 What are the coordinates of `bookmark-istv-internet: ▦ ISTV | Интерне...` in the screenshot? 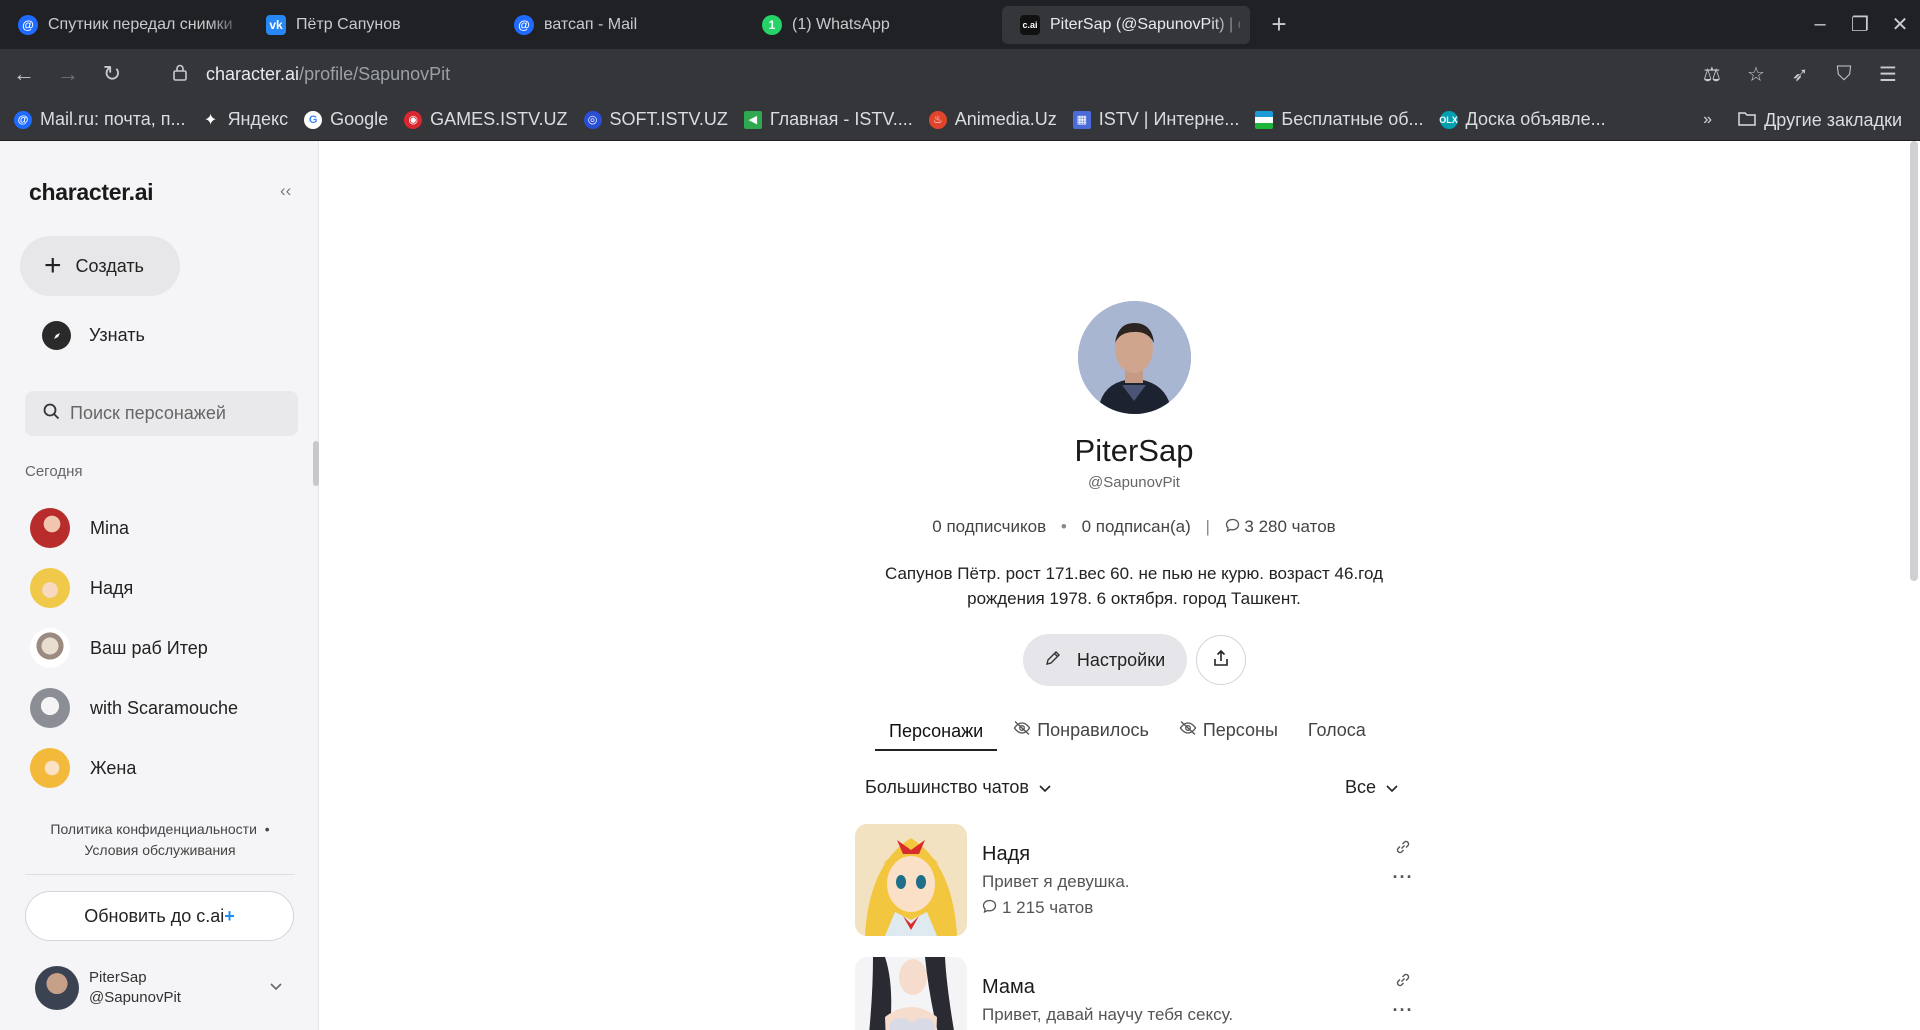 It's located at (1155, 119).